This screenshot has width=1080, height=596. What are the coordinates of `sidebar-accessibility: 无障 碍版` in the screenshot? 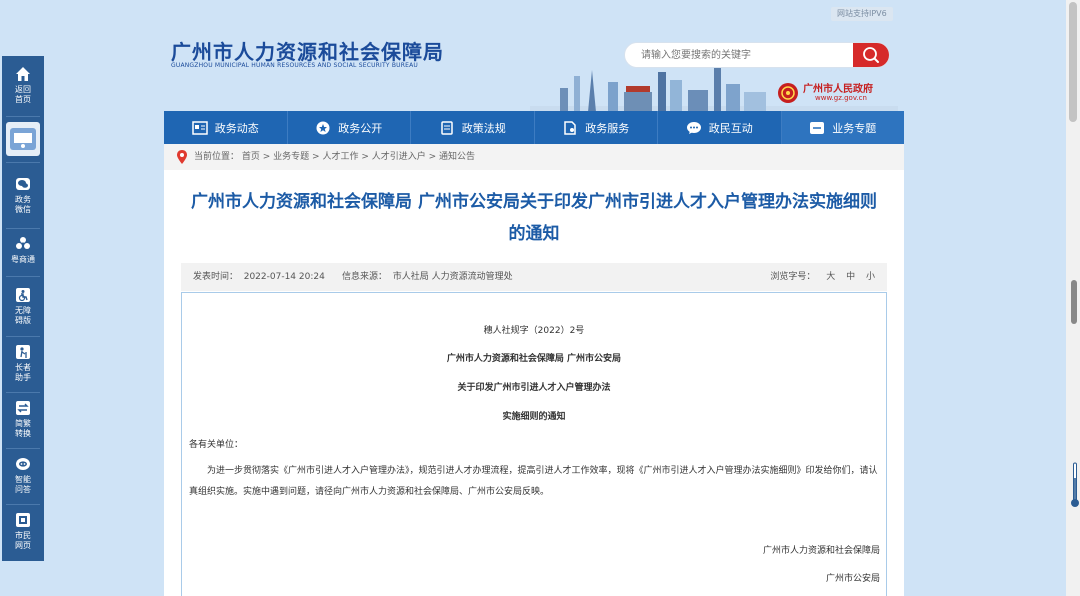 It's located at (23, 306).